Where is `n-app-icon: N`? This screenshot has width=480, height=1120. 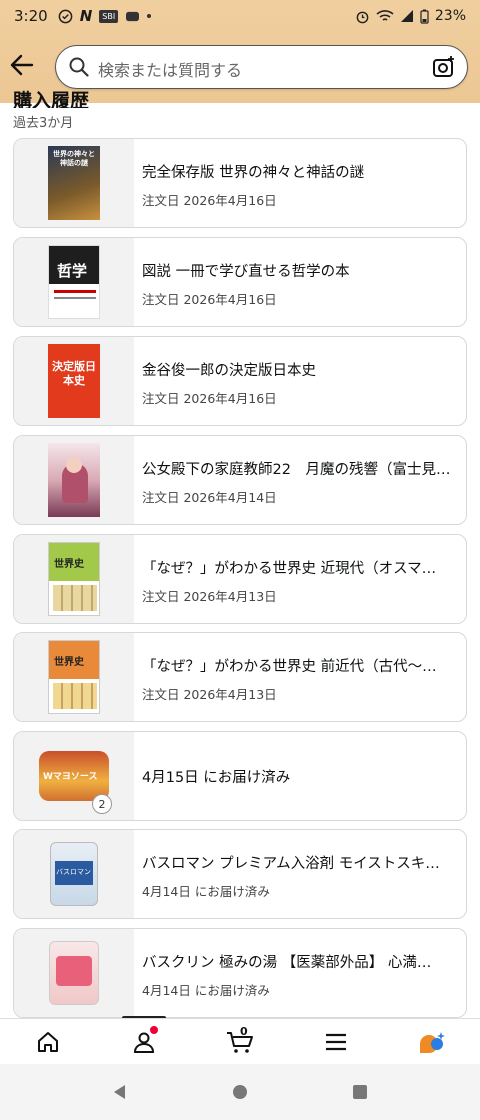
n-app-icon: N is located at coordinates (86, 16).